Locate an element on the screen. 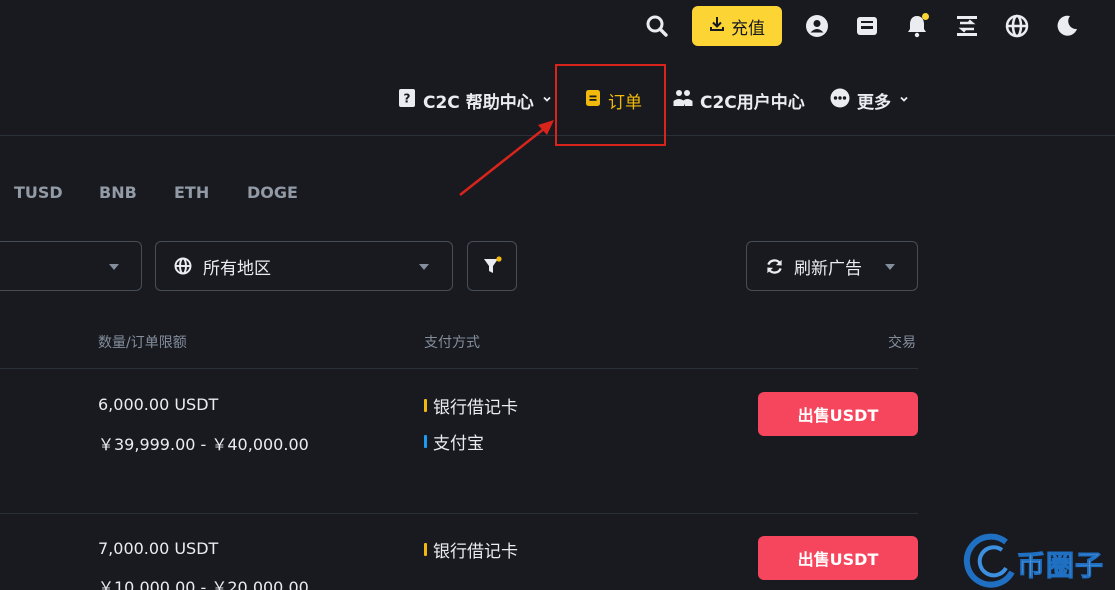  help-book-icon: ? is located at coordinates (407, 100).